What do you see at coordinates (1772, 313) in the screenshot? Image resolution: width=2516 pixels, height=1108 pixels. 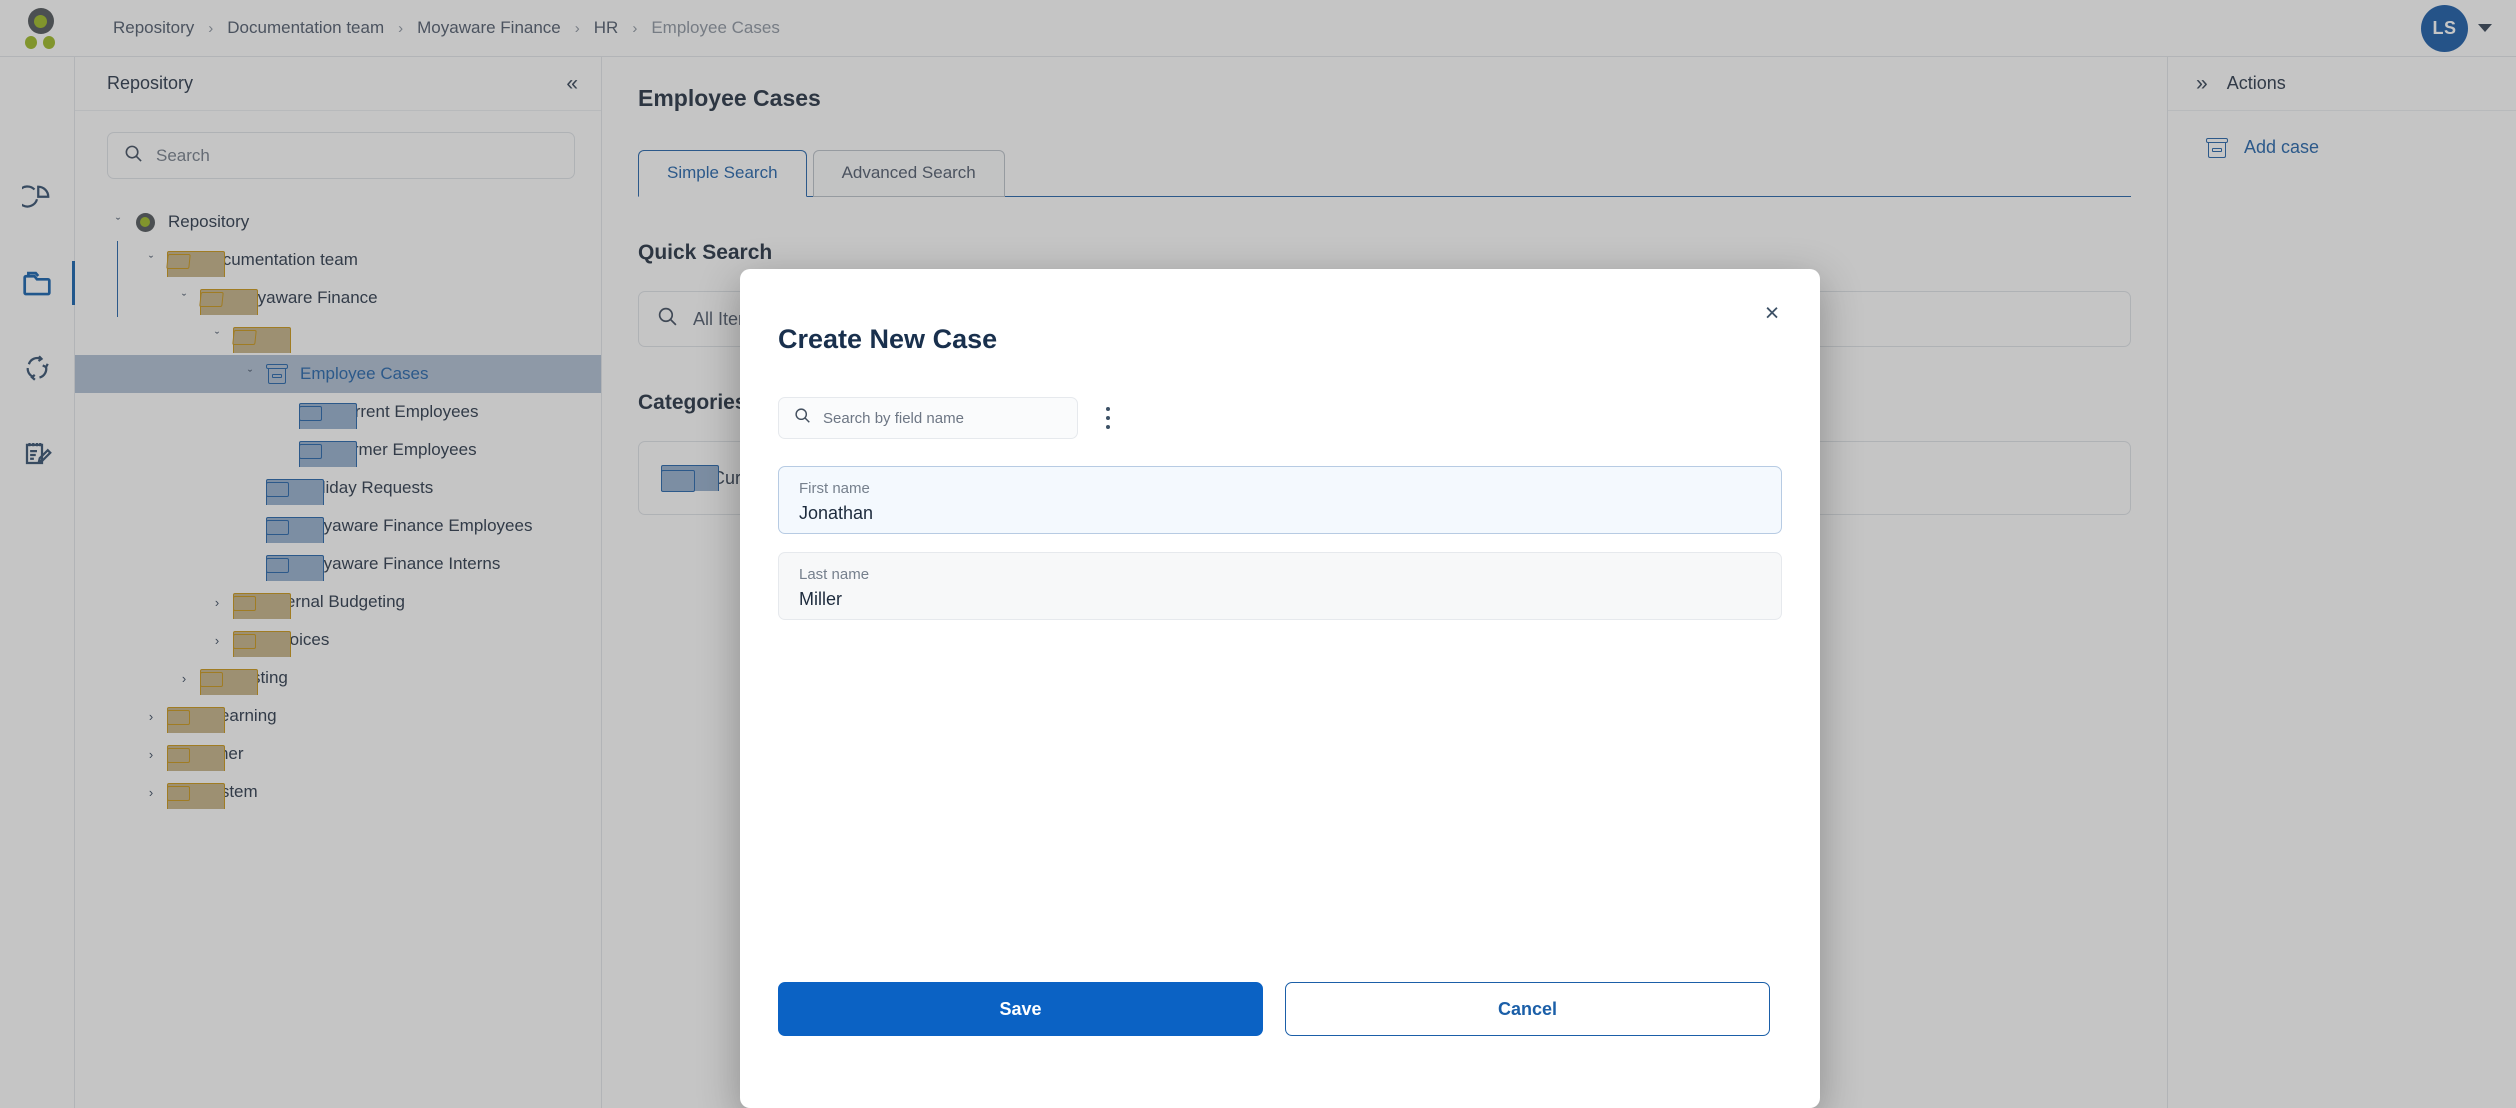 I see `close-icon: ×` at bounding box center [1772, 313].